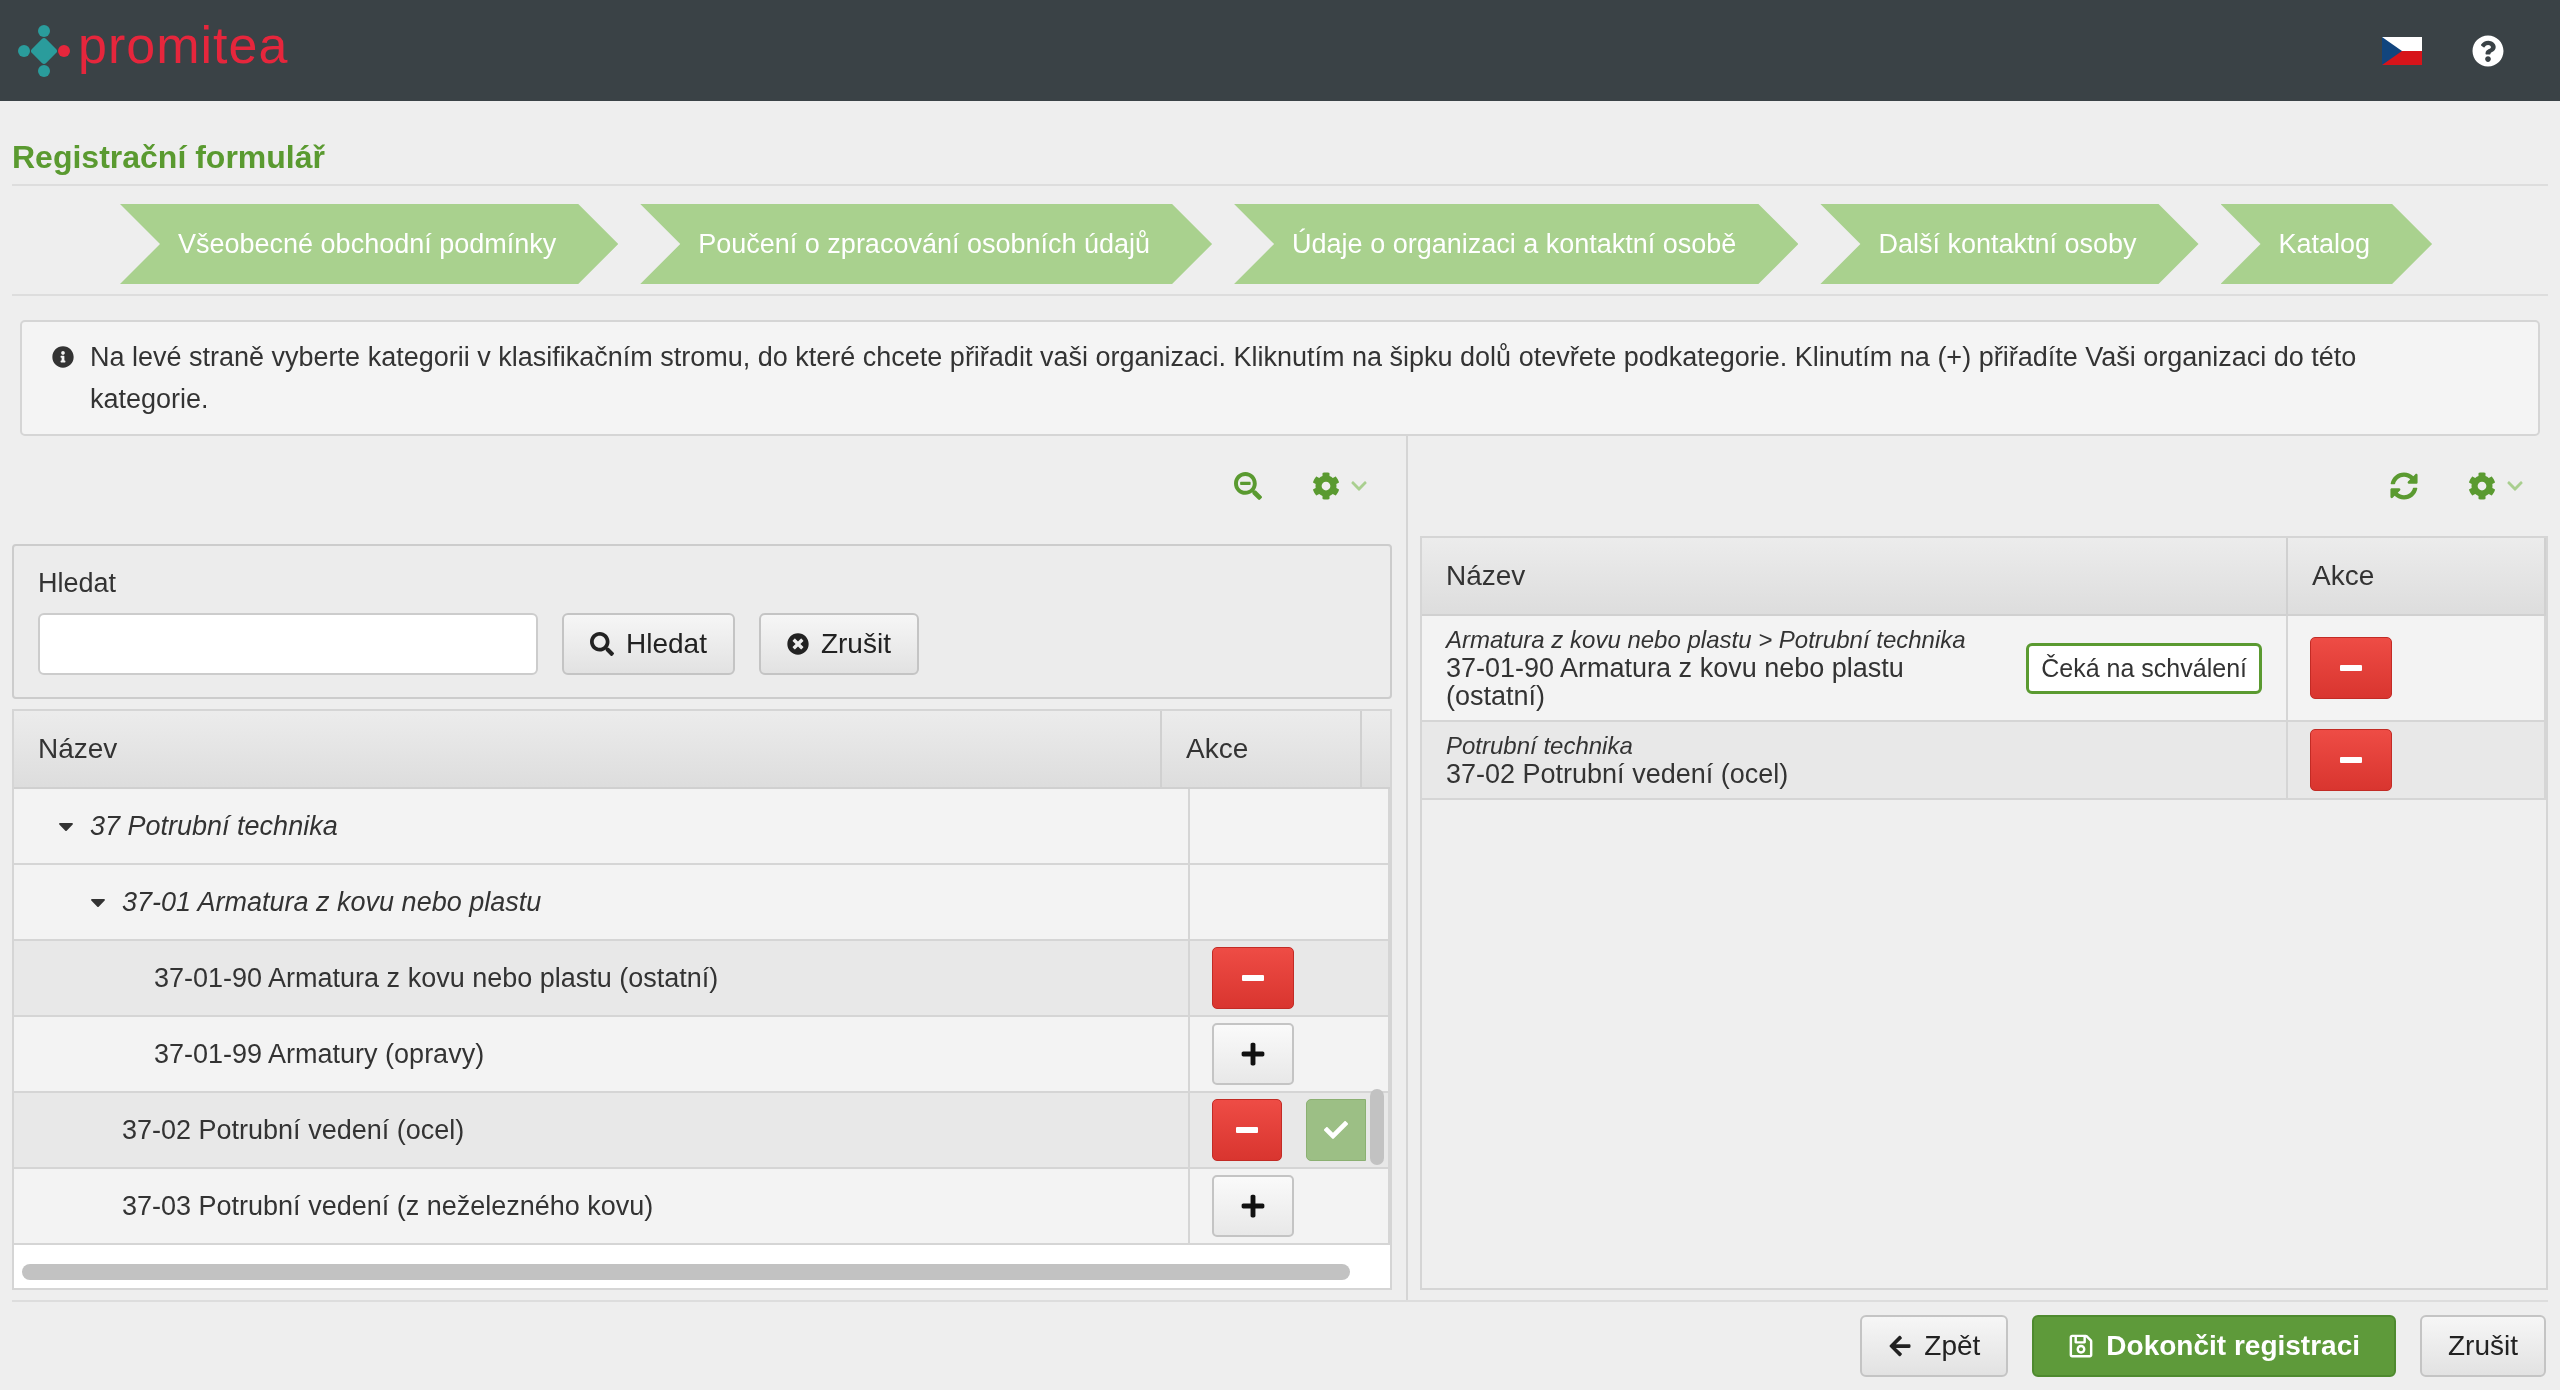 The image size is (2560, 1390). Describe the element at coordinates (293, 1130) in the screenshot. I see `tree-item: 37-02 Potrubní vedení (ocel)` at that location.